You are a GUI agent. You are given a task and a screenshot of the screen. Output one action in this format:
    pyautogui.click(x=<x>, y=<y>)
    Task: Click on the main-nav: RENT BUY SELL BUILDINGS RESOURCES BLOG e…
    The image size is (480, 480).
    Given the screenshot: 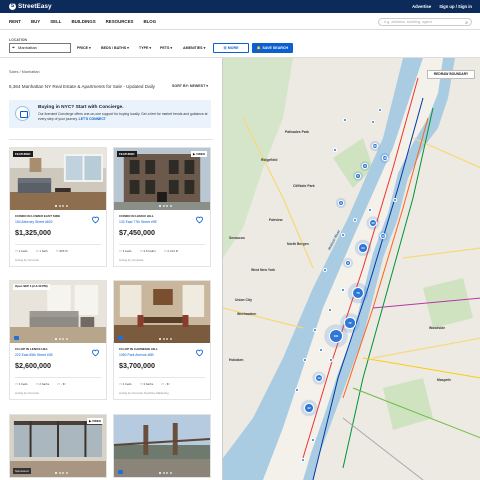 What is the action you would take?
    pyautogui.click(x=240, y=21)
    